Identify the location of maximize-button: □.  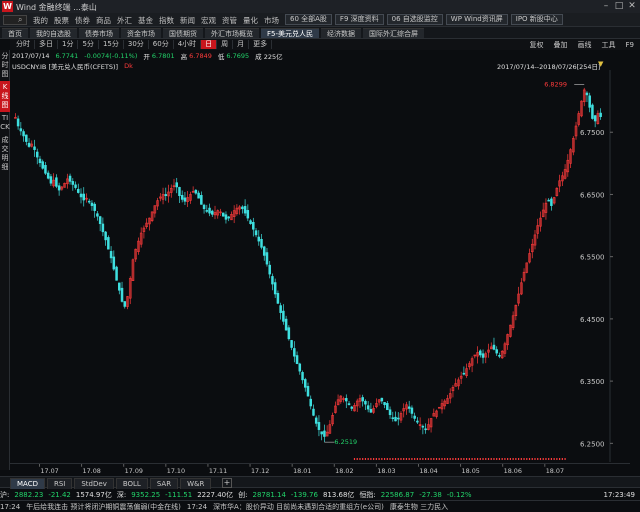
(619, 6).